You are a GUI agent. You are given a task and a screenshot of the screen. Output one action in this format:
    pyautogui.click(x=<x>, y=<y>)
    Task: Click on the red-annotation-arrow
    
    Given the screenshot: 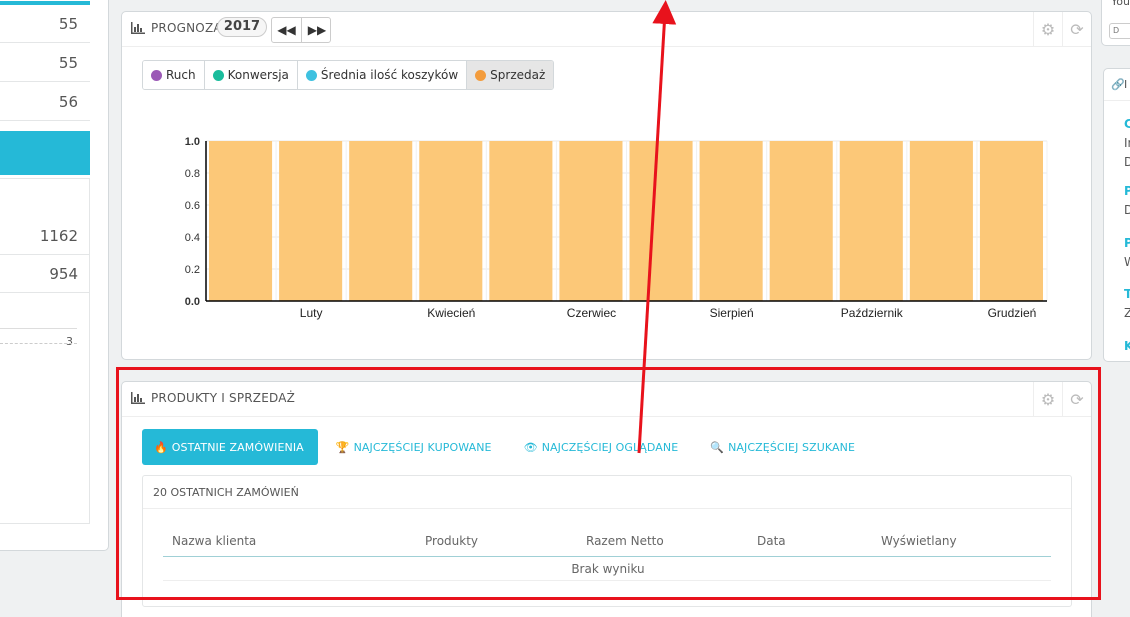 What is the action you would take?
    pyautogui.click(x=657, y=227)
    